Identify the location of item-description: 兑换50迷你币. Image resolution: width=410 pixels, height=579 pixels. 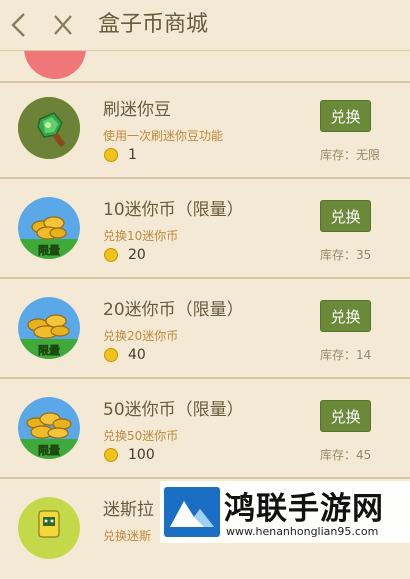
(141, 436).